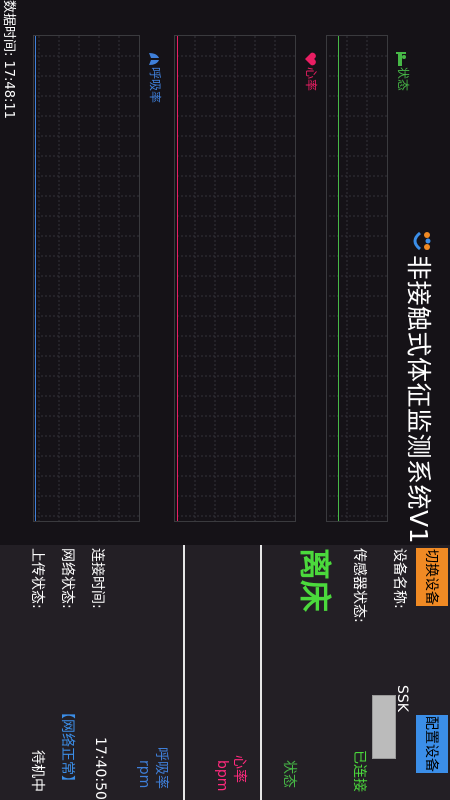 Image resolution: width=450 pixels, height=800 pixels. What do you see at coordinates (399, 578) in the screenshot?
I see `device-name-label: 设备名称:` at bounding box center [399, 578].